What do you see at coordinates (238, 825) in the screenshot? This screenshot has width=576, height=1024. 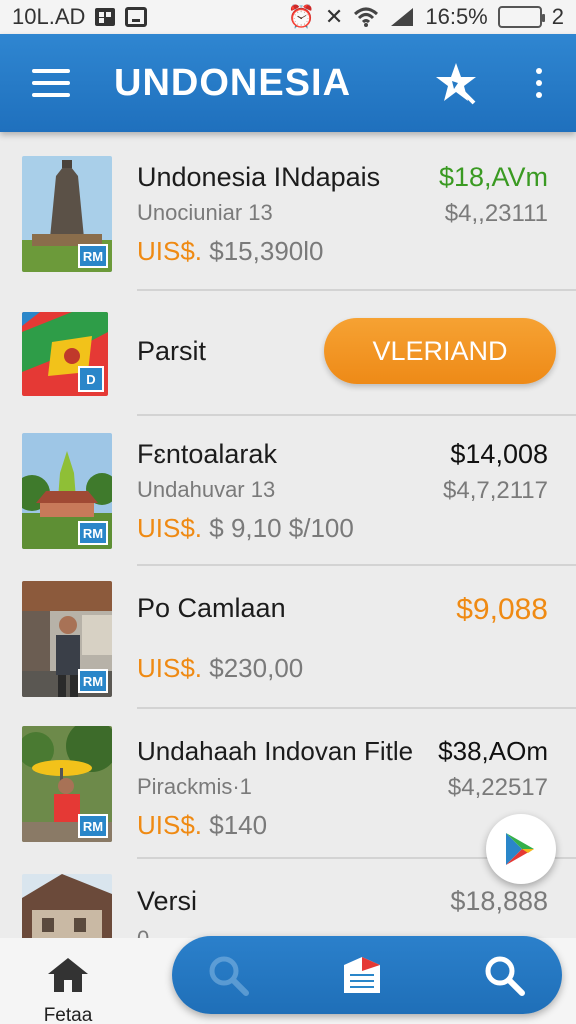 I see `usd-value: $140` at bounding box center [238, 825].